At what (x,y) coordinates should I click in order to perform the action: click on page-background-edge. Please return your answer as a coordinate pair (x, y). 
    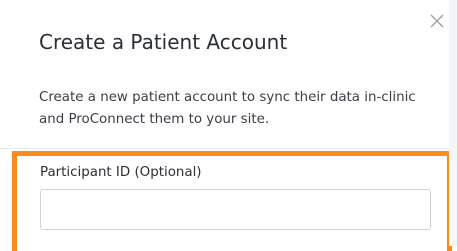
    Looking at the image, I should click on (453, 123).